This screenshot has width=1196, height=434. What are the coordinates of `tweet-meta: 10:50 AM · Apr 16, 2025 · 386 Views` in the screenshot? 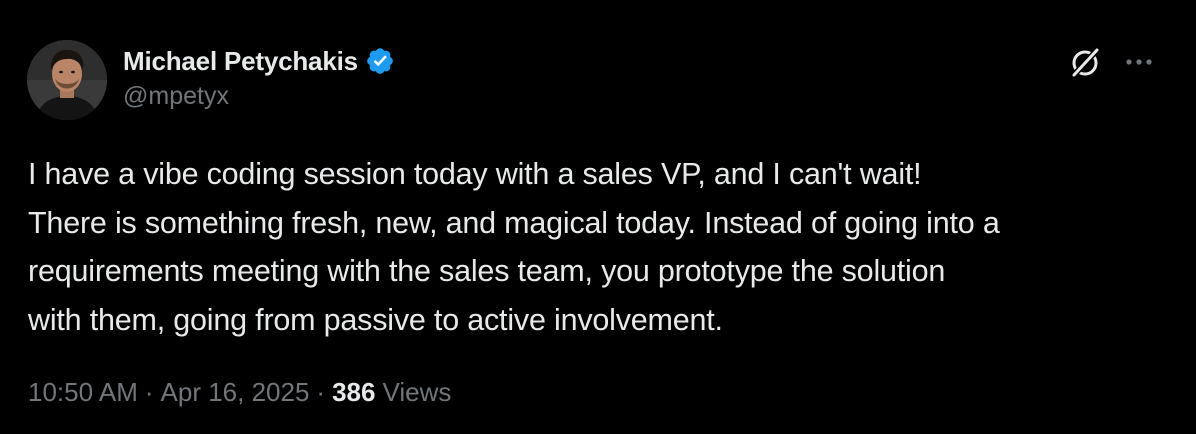 It's located at (239, 392).